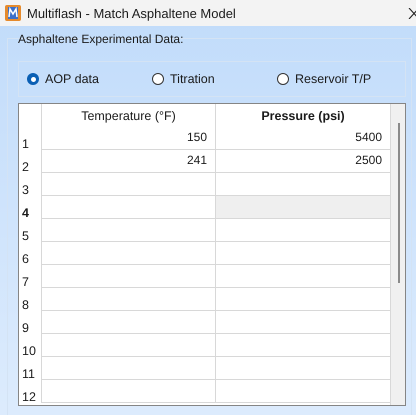 The height and width of the screenshot is (415, 416). What do you see at coordinates (128, 161) in the screenshot?
I see `table-cell: 241` at bounding box center [128, 161].